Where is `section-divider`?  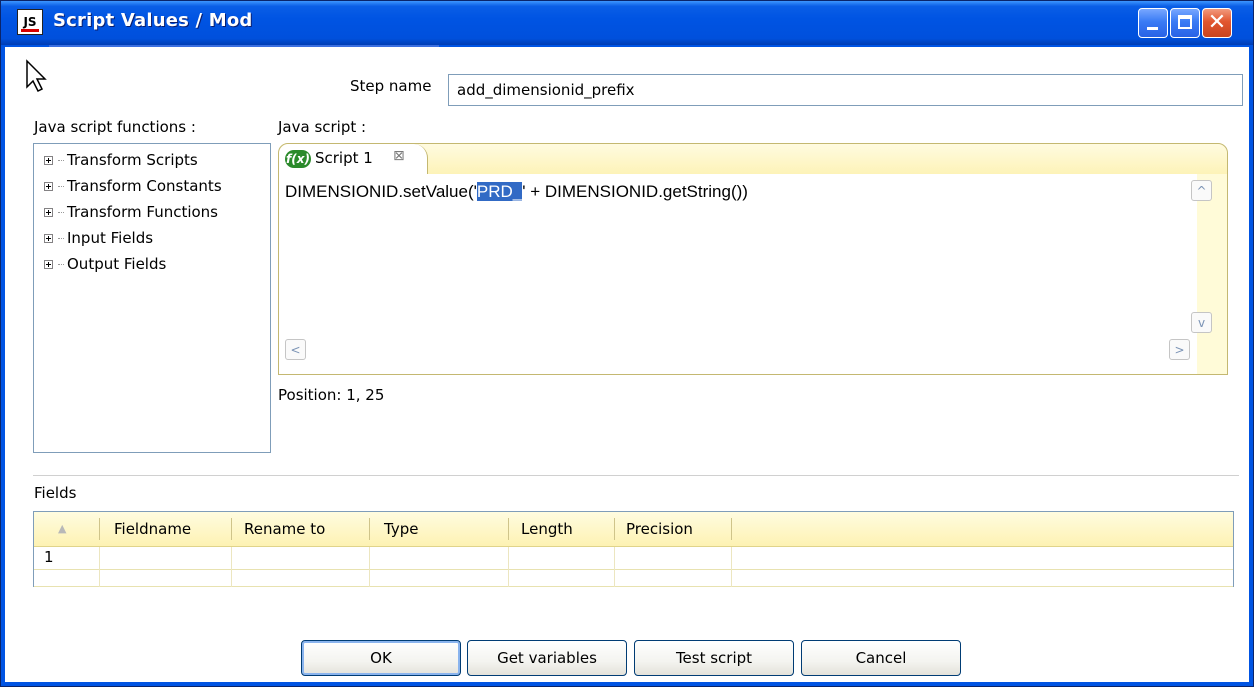
section-divider is located at coordinates (636, 475).